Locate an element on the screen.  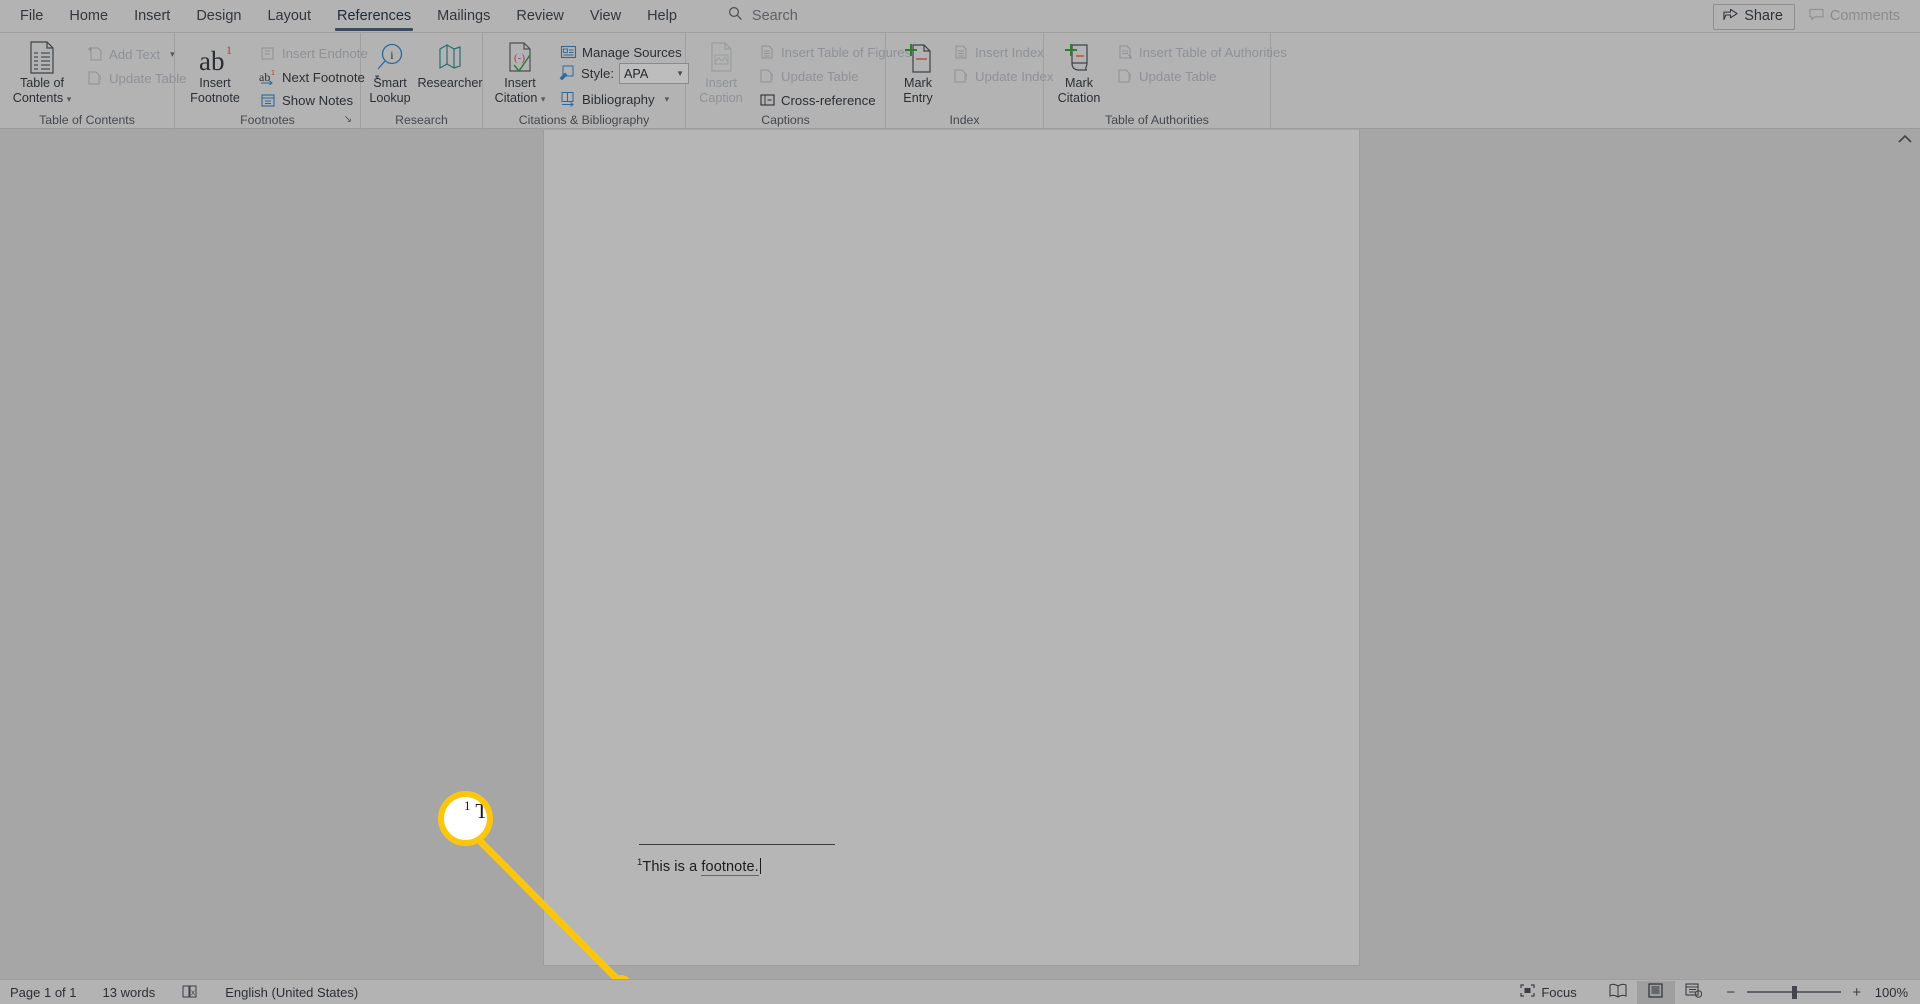
insert-citation-button: (-) Insert Citation ▾ is located at coordinates (520, 73).